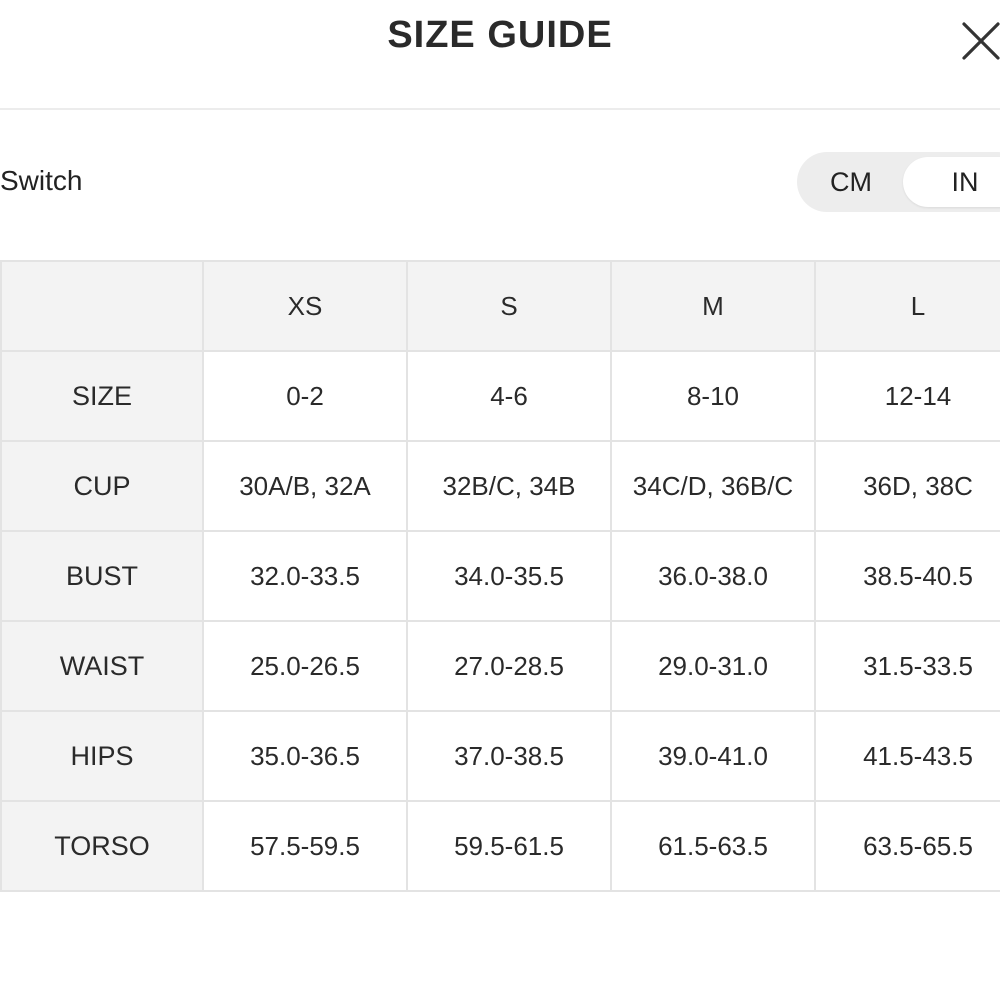 Image resolution: width=1000 pixels, height=1000 pixels. What do you see at coordinates (41, 180) in the screenshot?
I see `switch-label: Switch` at bounding box center [41, 180].